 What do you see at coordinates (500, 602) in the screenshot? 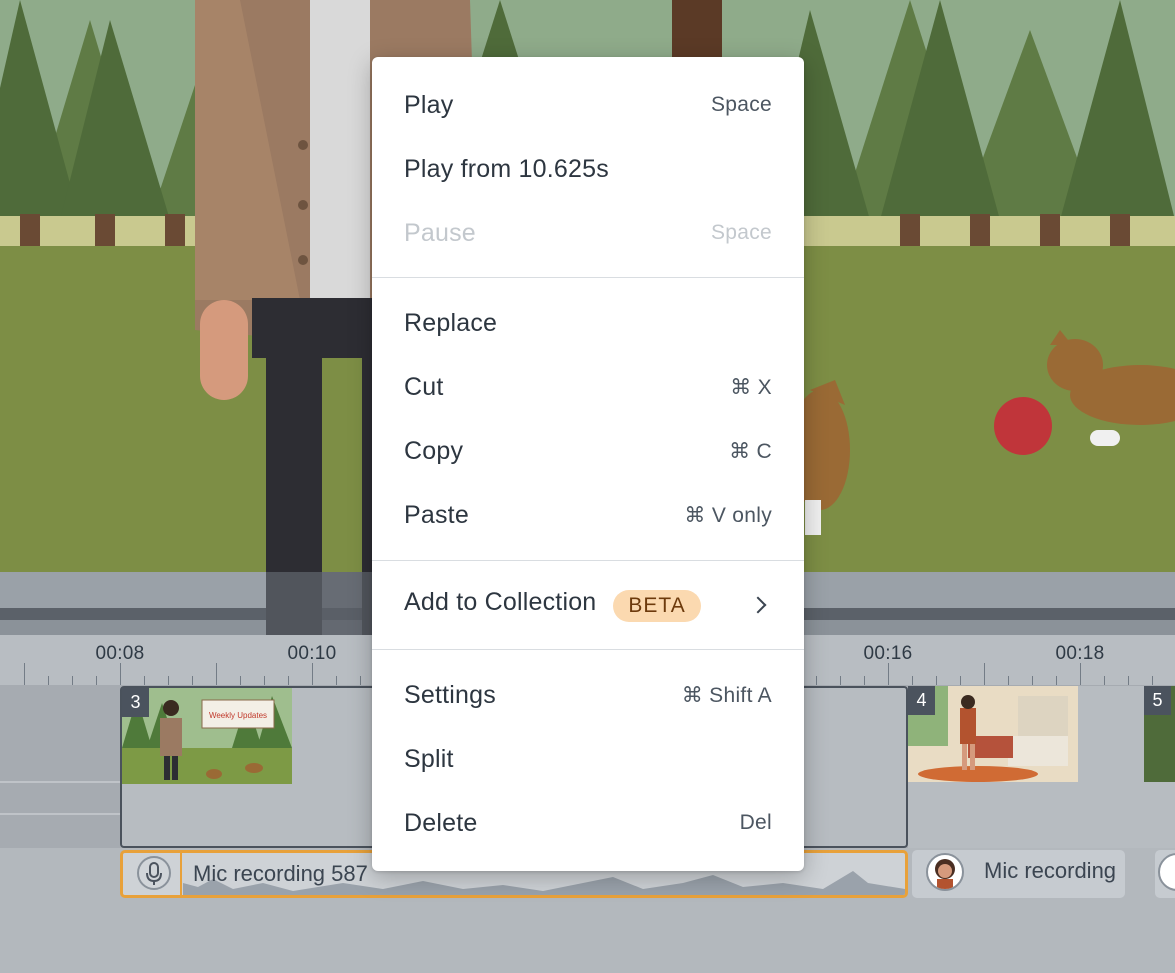
I see `menu-item-label: Add to Collection` at bounding box center [500, 602].